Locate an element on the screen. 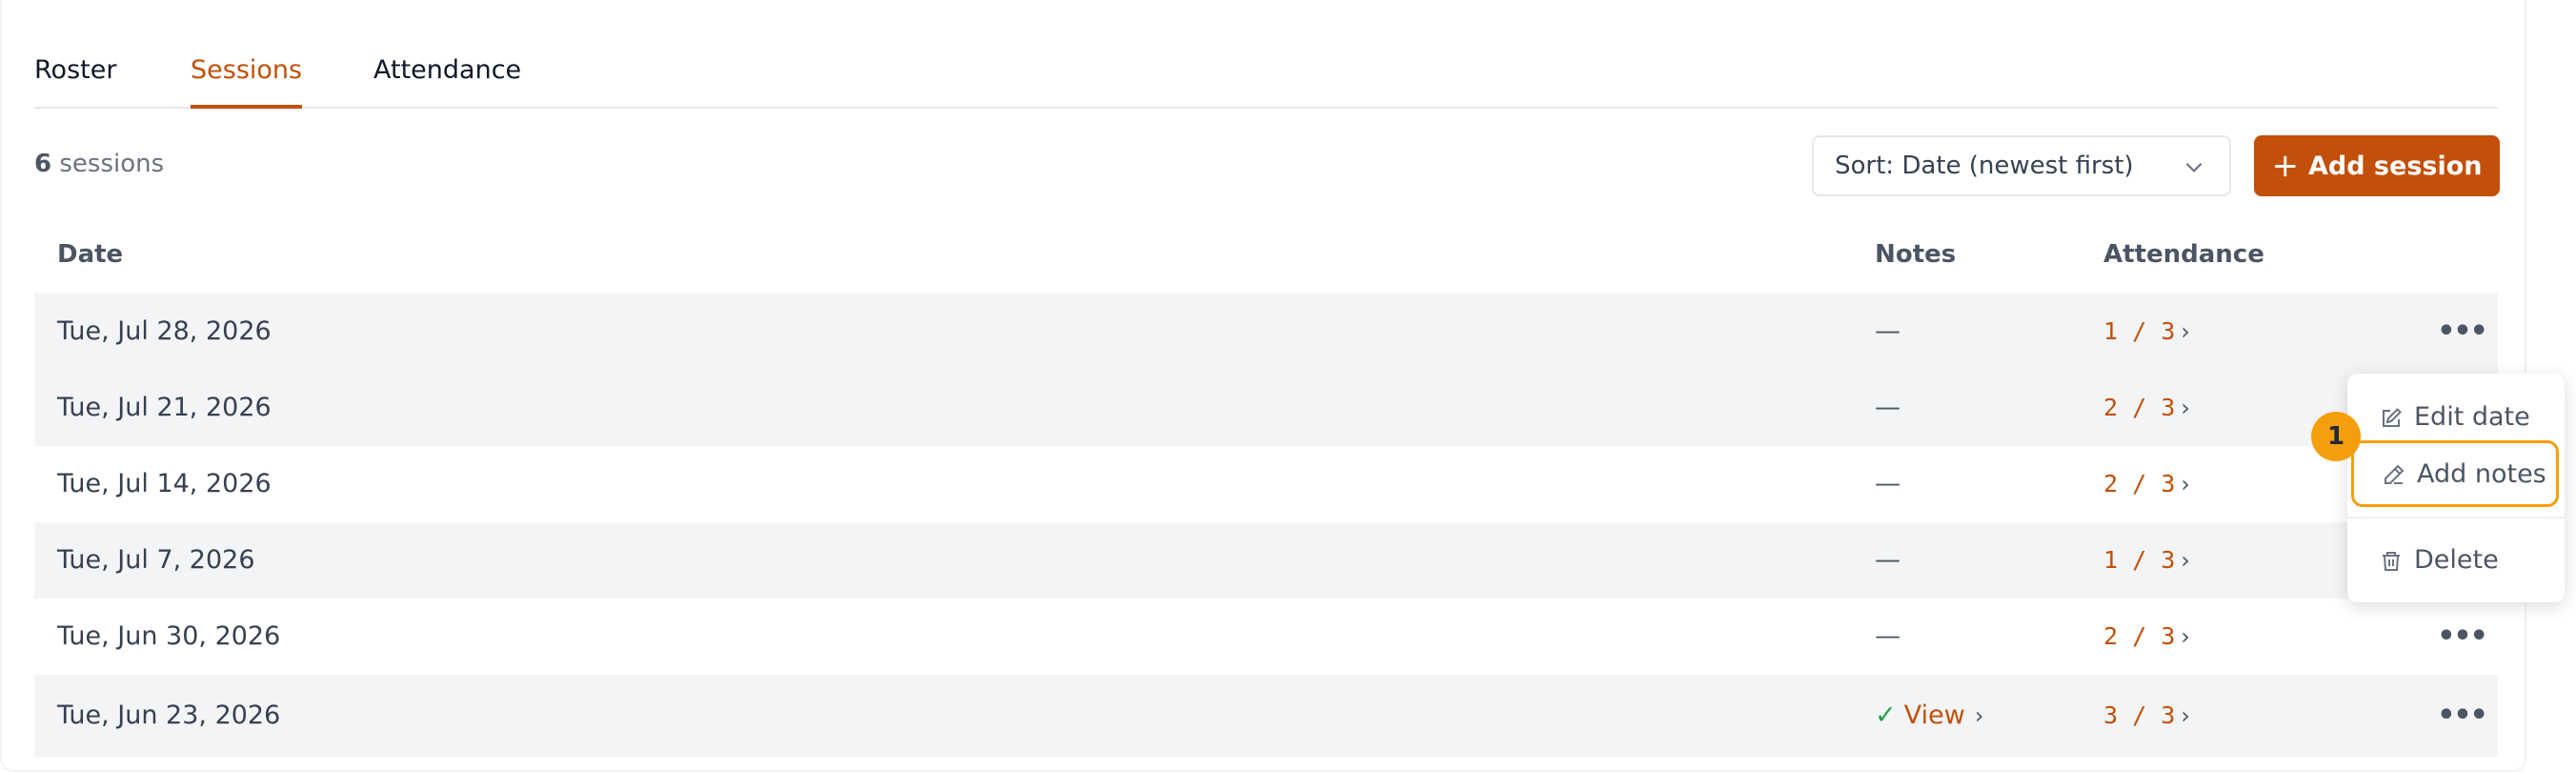  step-badge: 1 is located at coordinates (2336, 436).